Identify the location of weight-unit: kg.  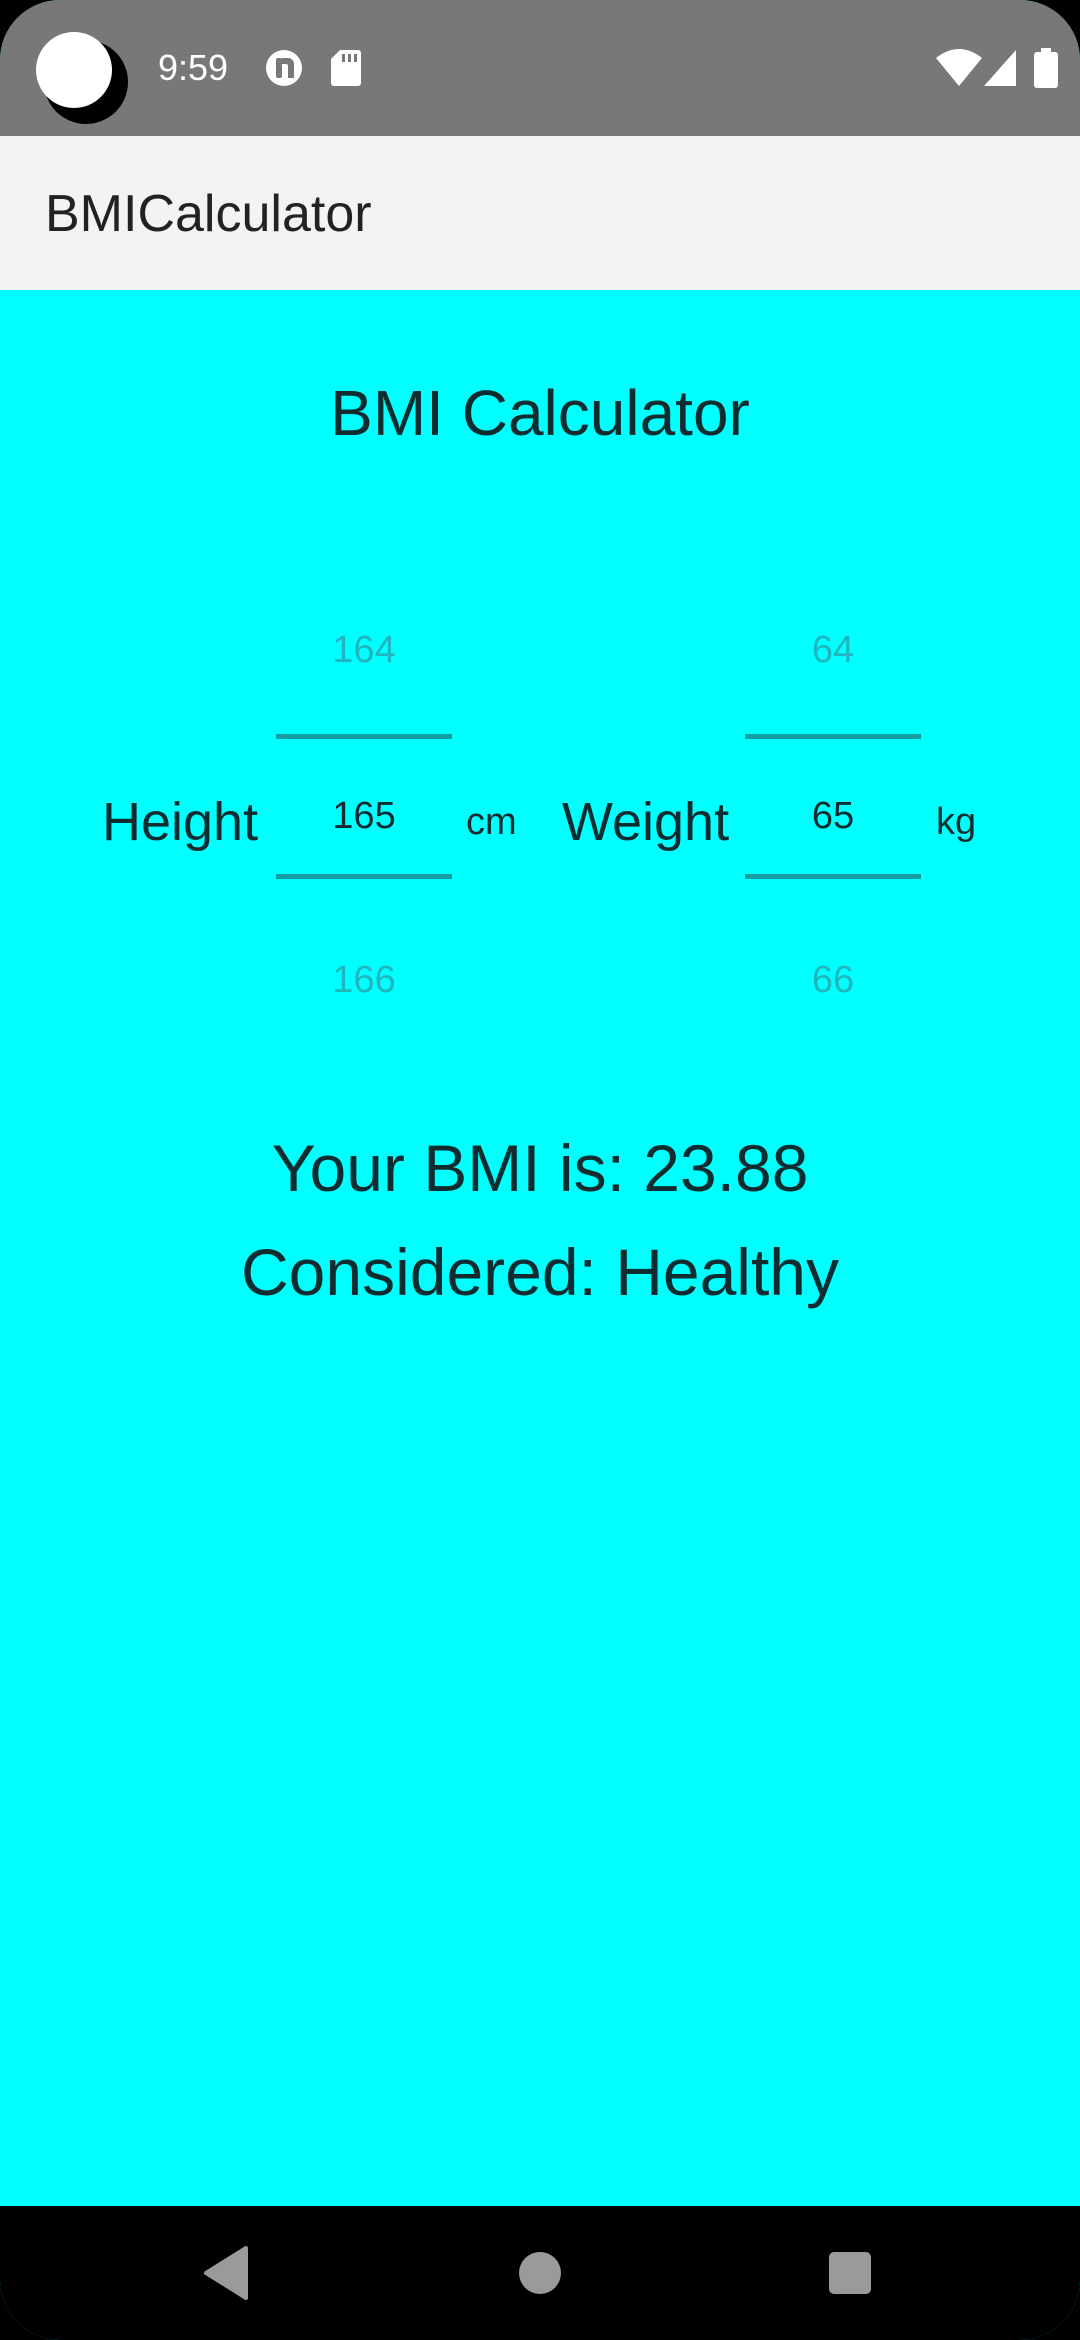
(956, 822).